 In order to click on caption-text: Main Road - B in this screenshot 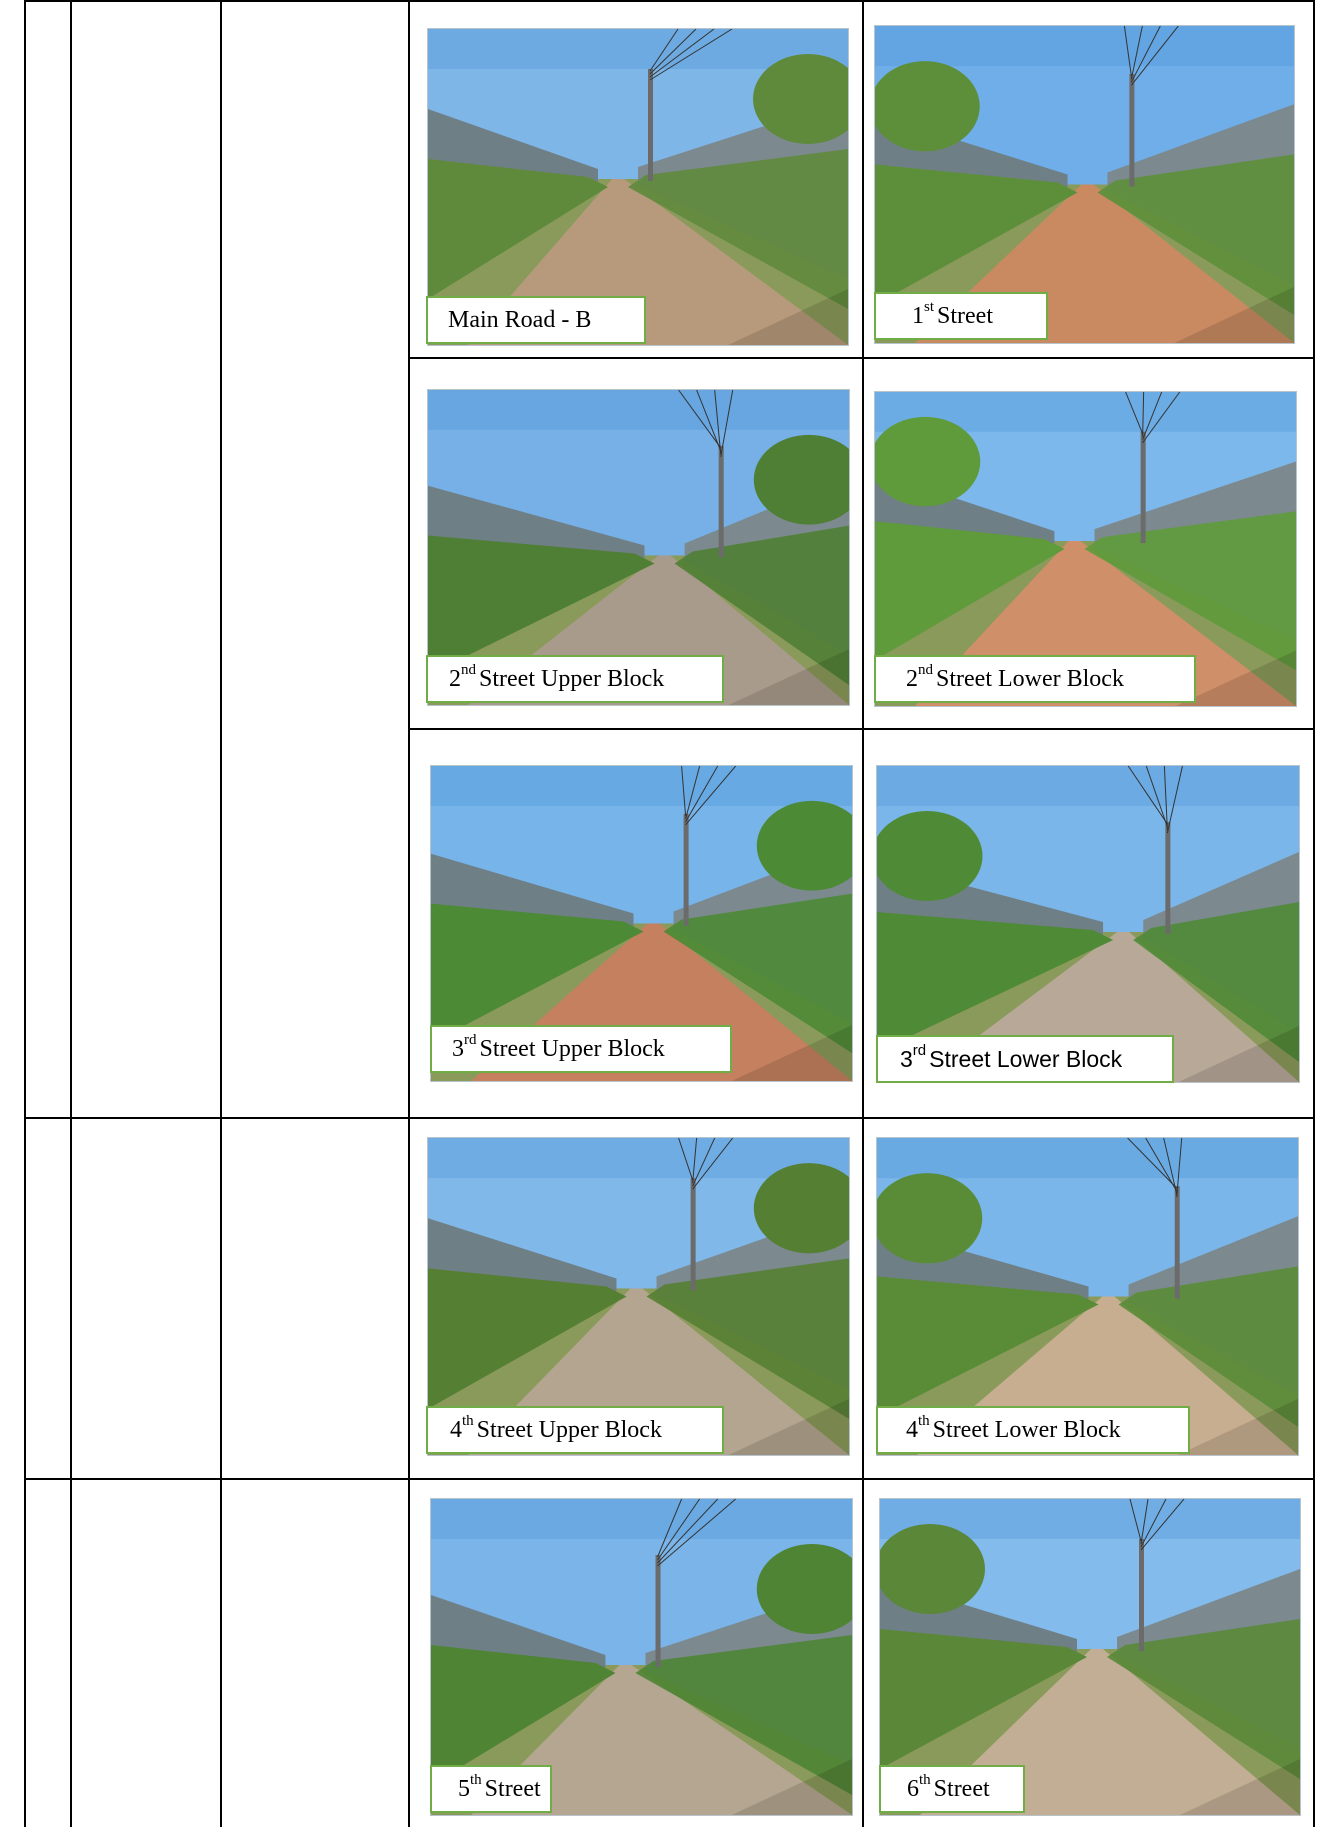, I will do `click(520, 319)`.